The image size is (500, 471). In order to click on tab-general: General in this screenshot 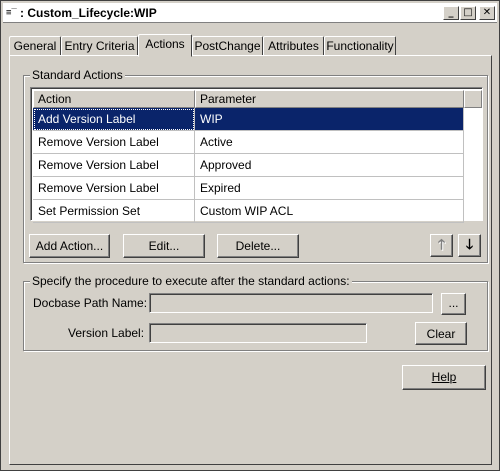, I will do `click(35, 46)`.